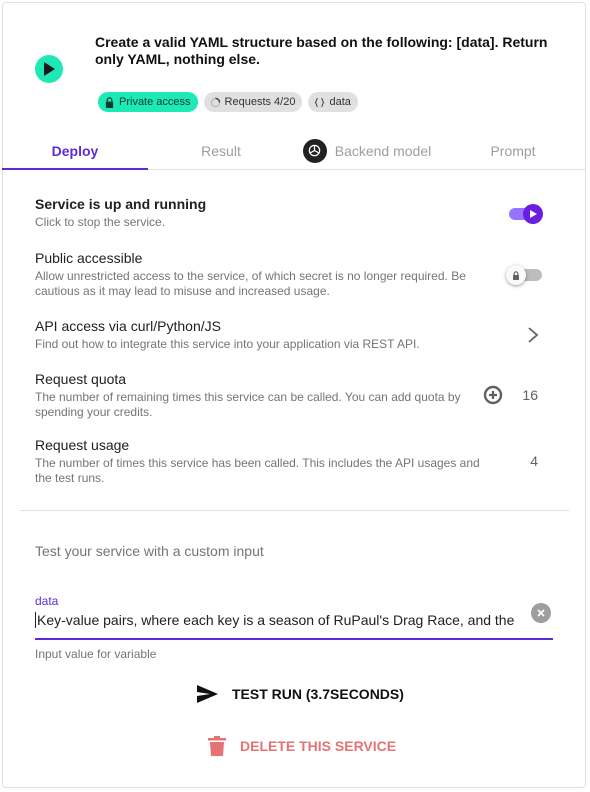 This screenshot has height=792, width=590. What do you see at coordinates (314, 150) in the screenshot?
I see `openai-logo-icon` at bounding box center [314, 150].